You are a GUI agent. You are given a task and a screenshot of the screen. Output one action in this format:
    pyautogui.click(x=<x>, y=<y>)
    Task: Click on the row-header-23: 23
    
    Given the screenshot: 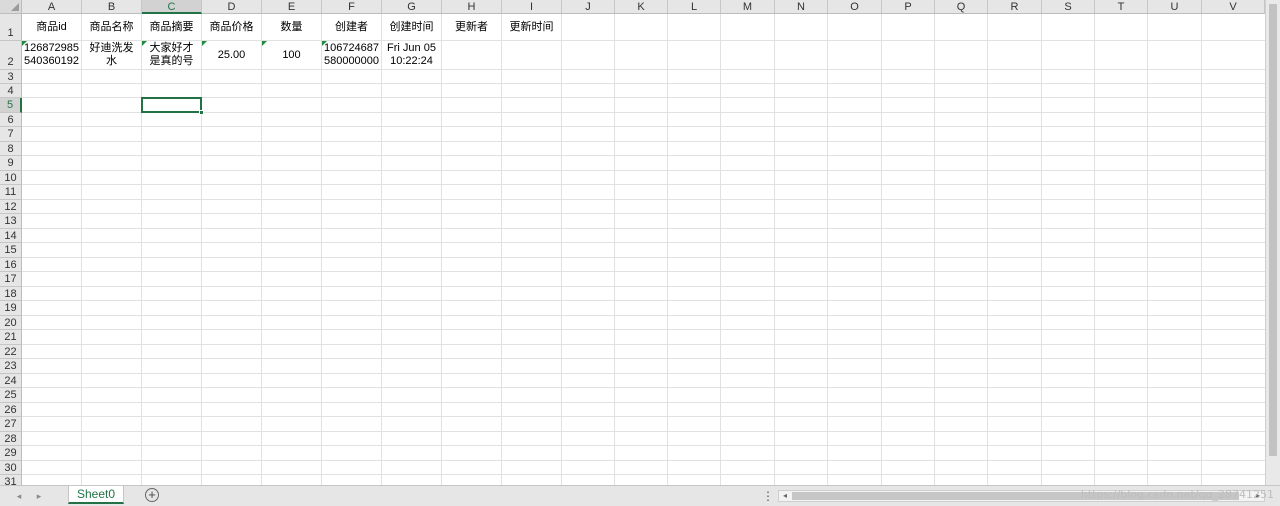 What is the action you would take?
    pyautogui.click(x=11, y=366)
    